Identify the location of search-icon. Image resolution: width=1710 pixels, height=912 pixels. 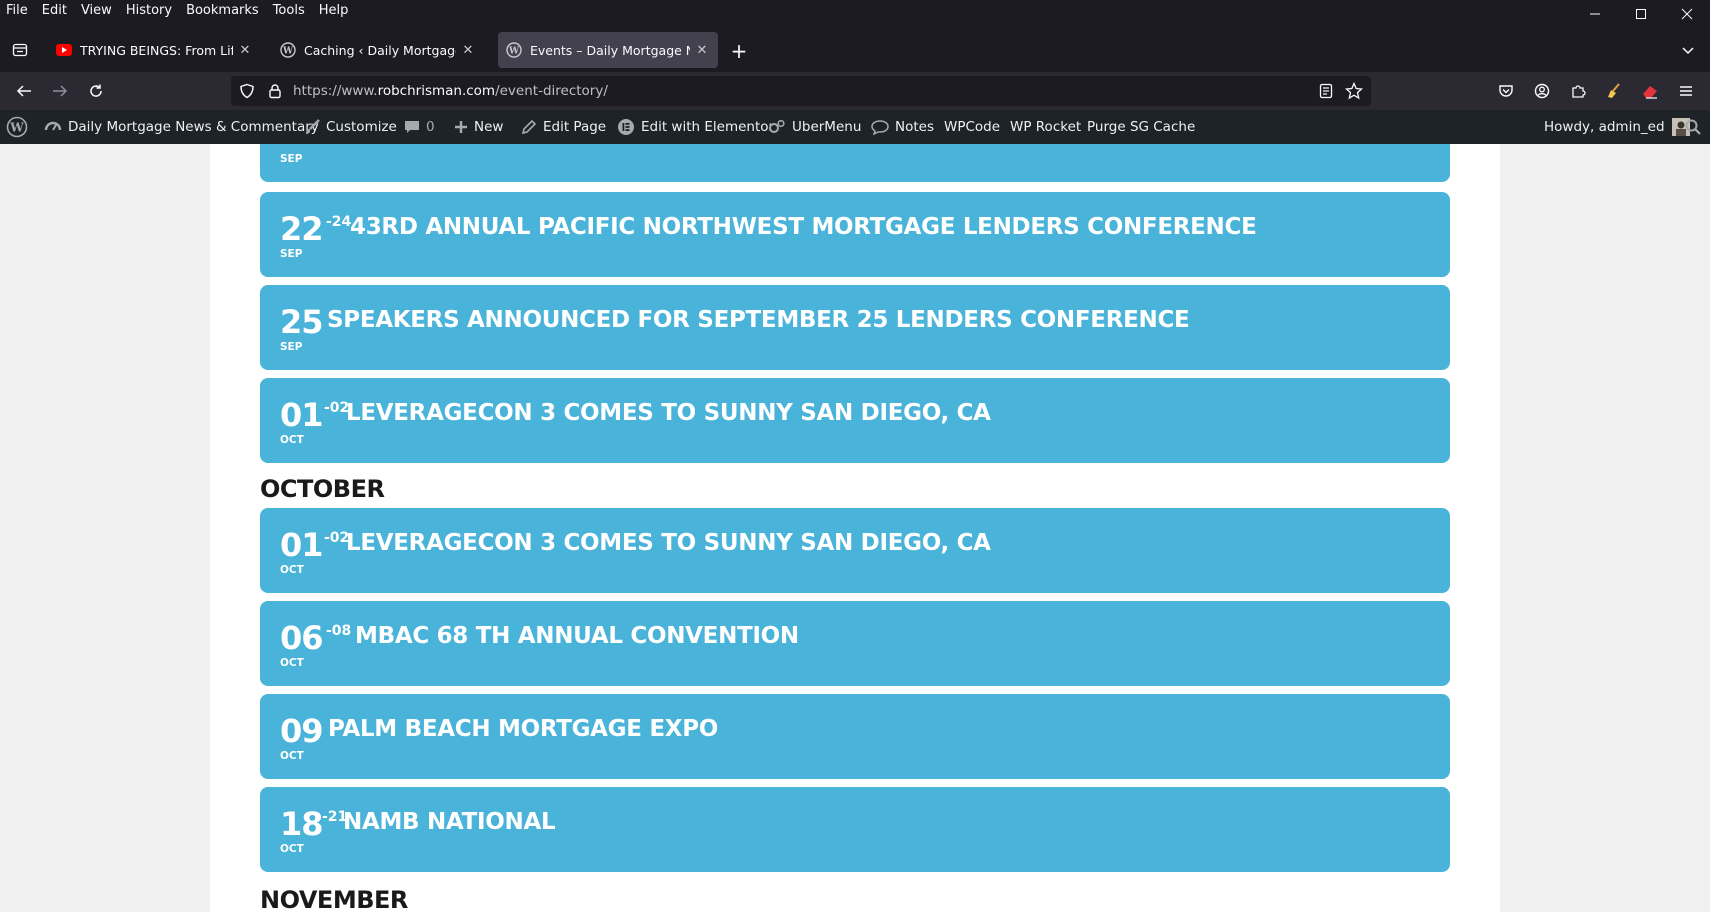
(1693, 127).